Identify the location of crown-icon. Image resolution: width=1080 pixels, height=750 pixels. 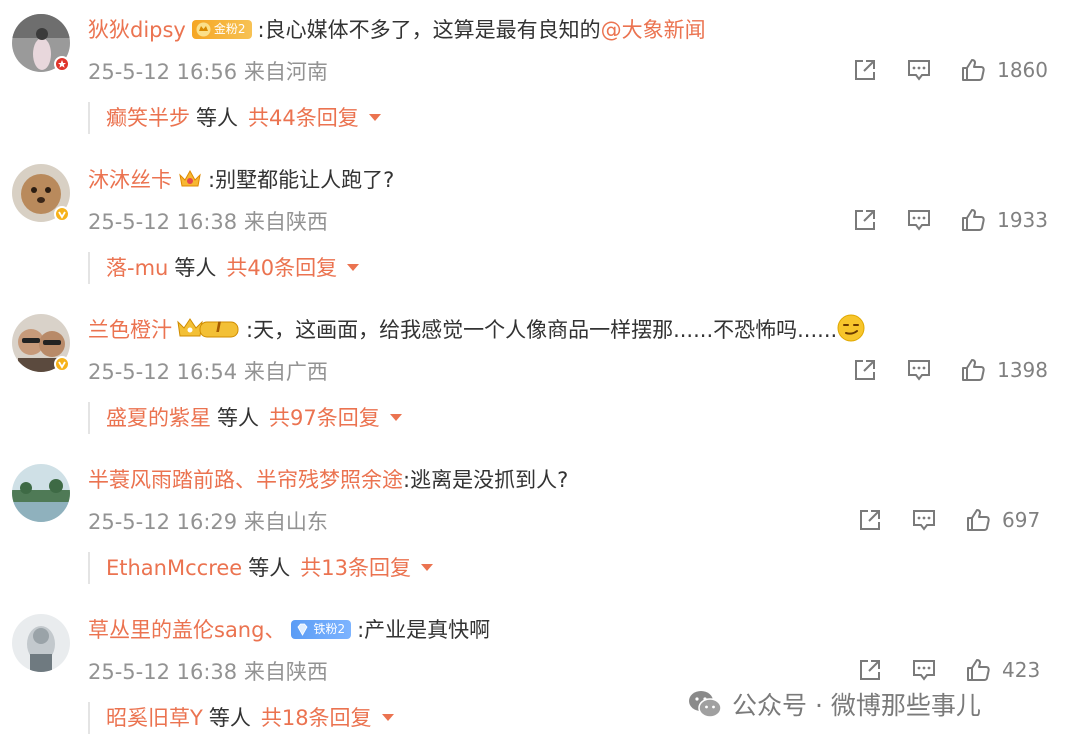
(190, 178).